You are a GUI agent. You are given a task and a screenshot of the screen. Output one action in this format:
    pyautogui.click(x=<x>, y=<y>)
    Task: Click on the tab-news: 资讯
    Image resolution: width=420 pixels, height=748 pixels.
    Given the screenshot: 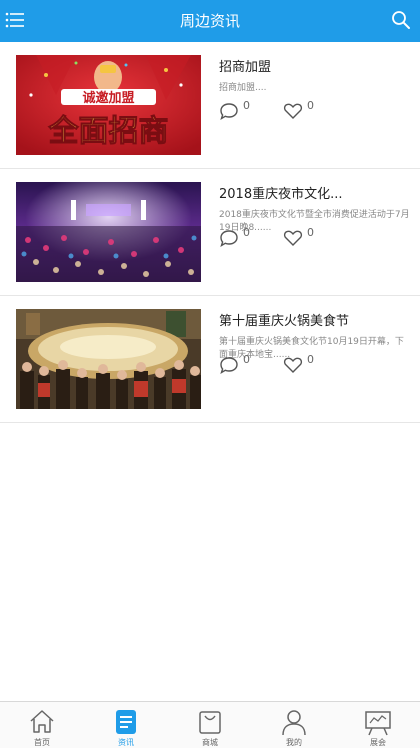 What is the action you would take?
    pyautogui.click(x=126, y=725)
    